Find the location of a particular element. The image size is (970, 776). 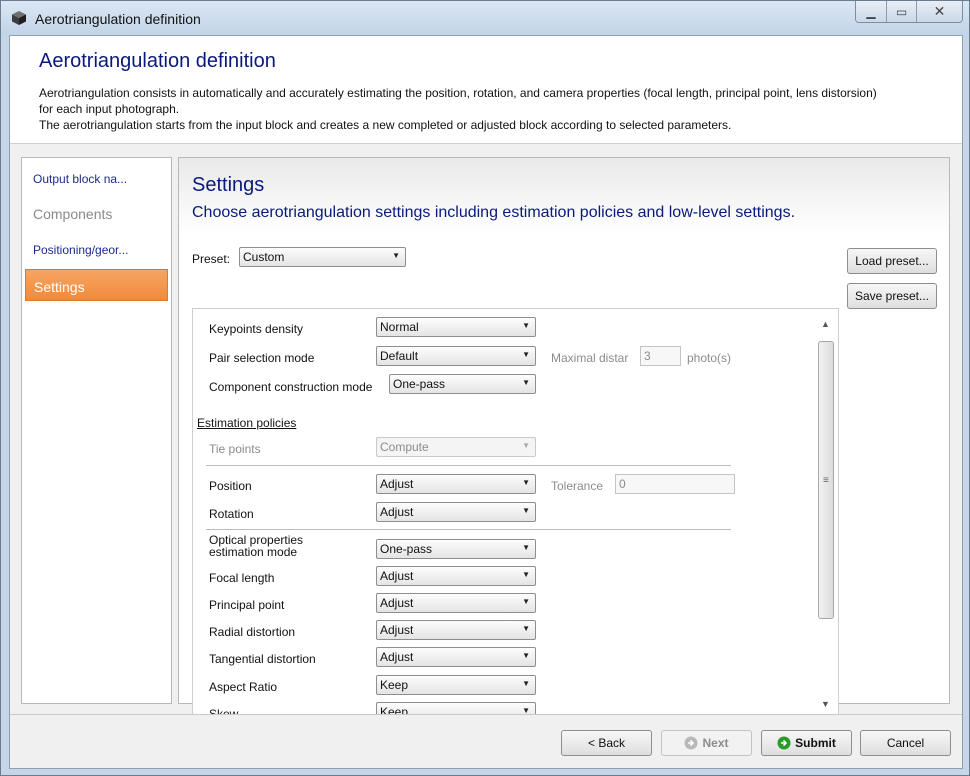

preset-select: Custom ▼ is located at coordinates (322, 257).